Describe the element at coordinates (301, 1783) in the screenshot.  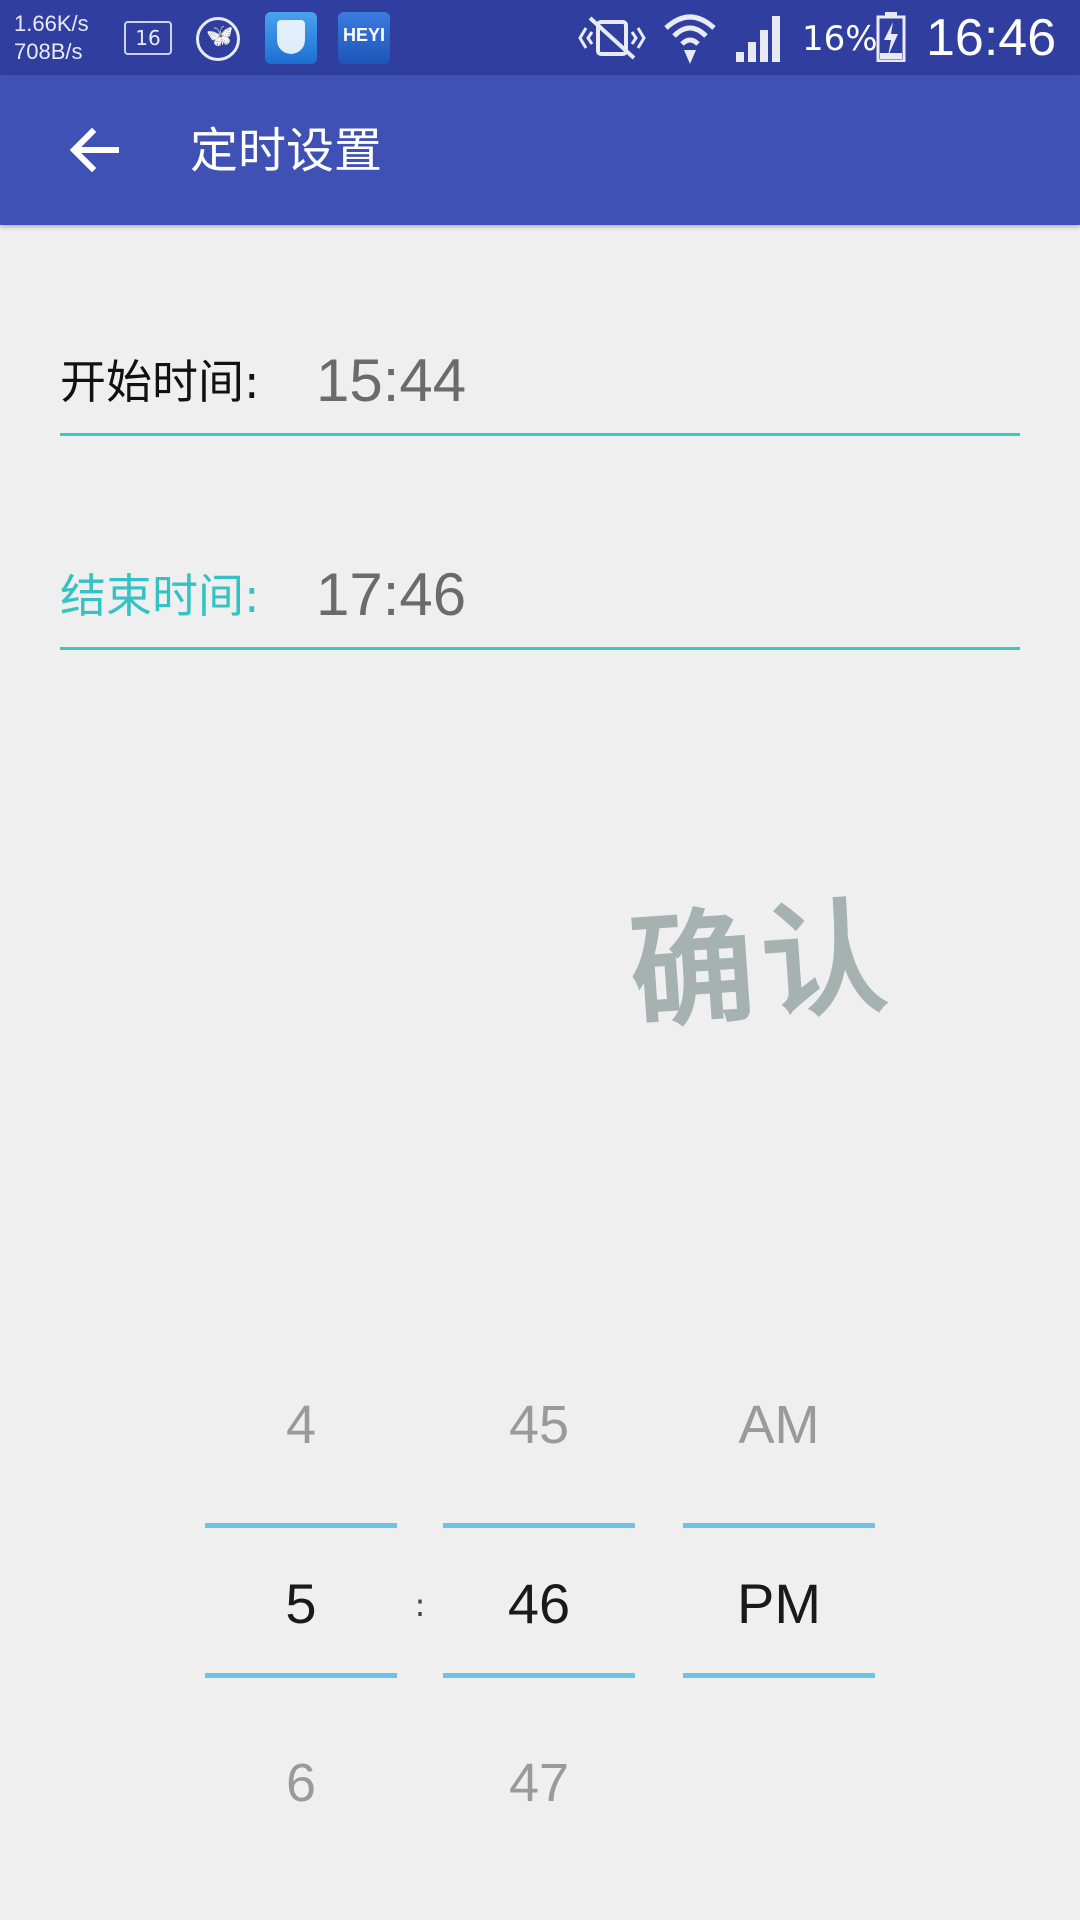
I see `hour-next-option: 6` at that location.